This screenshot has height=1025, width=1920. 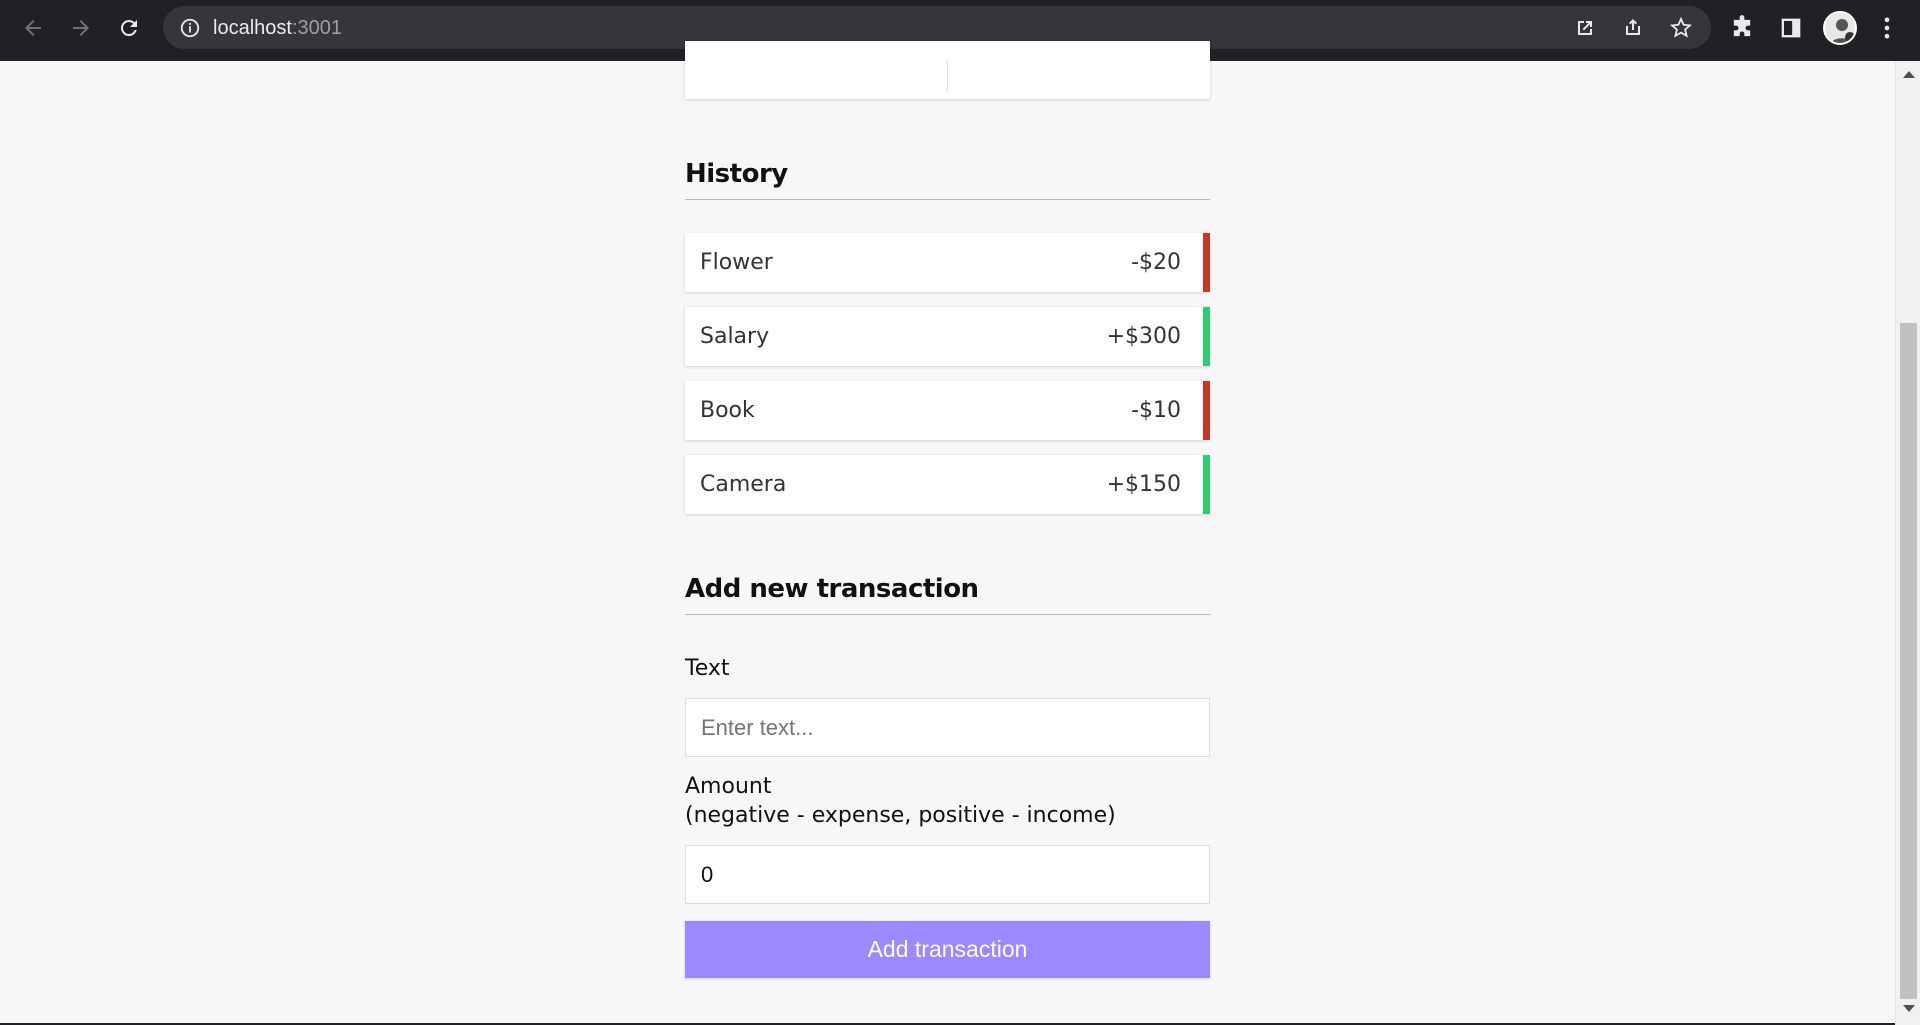 I want to click on url-host: localhost, so click(x=252, y=28).